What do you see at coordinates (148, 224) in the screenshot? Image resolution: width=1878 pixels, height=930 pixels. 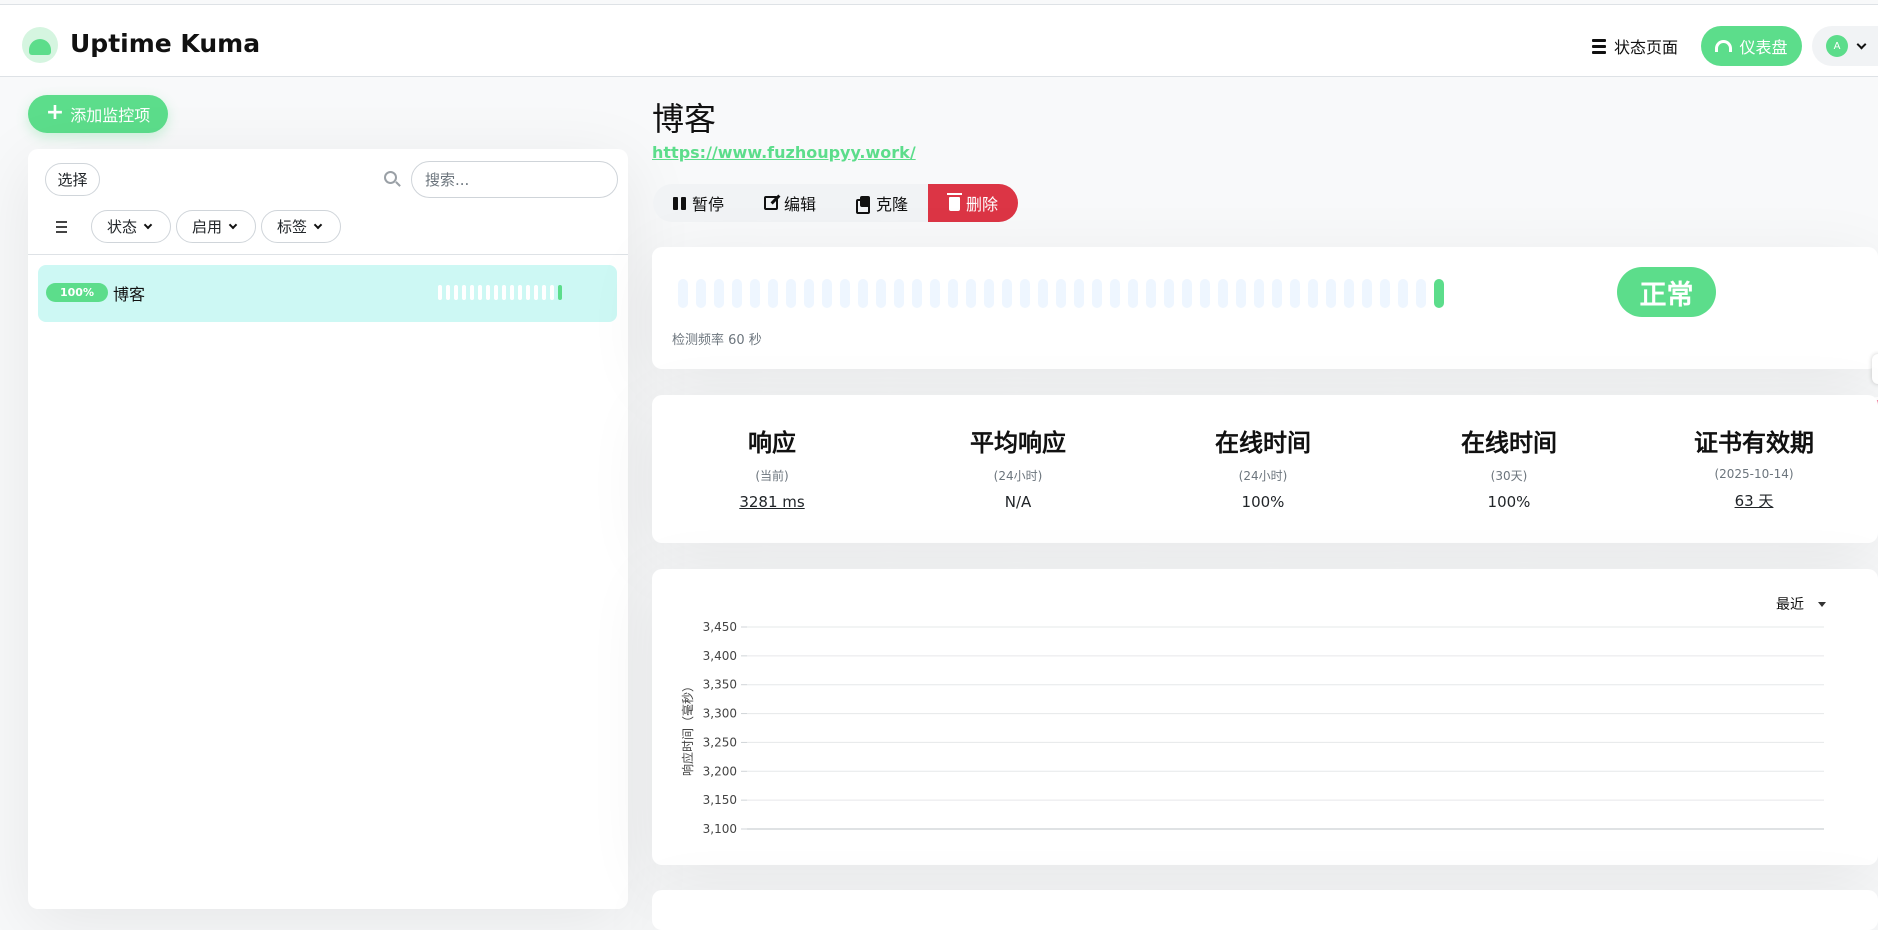 I see `chevron-down-icon` at bounding box center [148, 224].